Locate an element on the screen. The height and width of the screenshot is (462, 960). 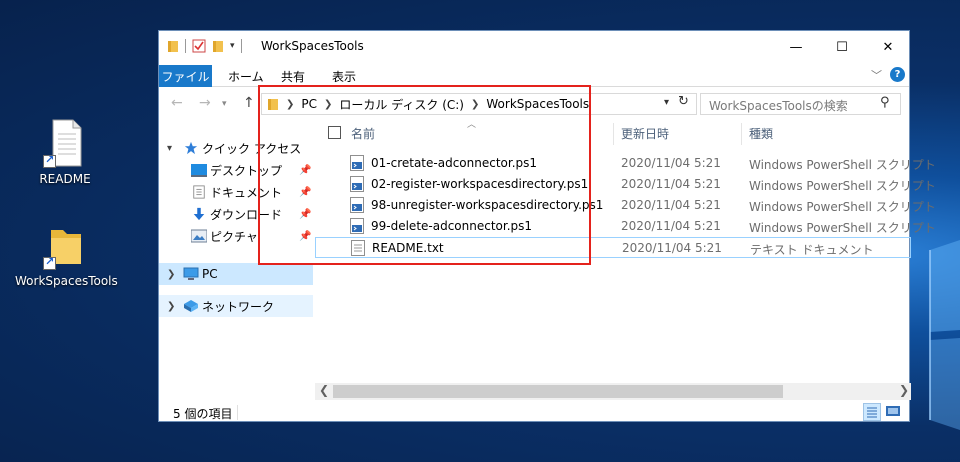
search-icon: ⚲ is located at coordinates (885, 102).